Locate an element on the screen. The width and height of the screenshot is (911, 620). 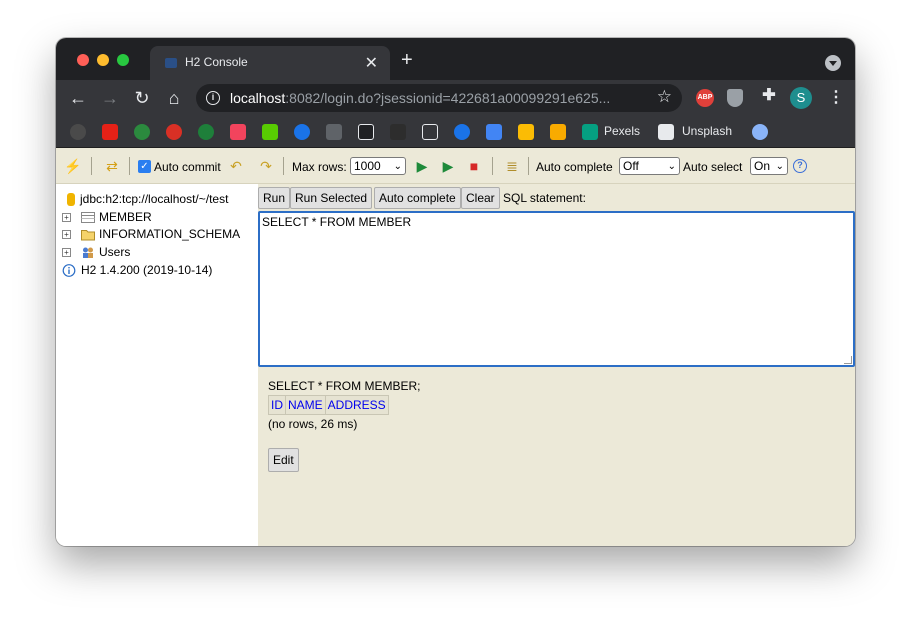
tab-title: H2 Console is located at coordinates (216, 62).